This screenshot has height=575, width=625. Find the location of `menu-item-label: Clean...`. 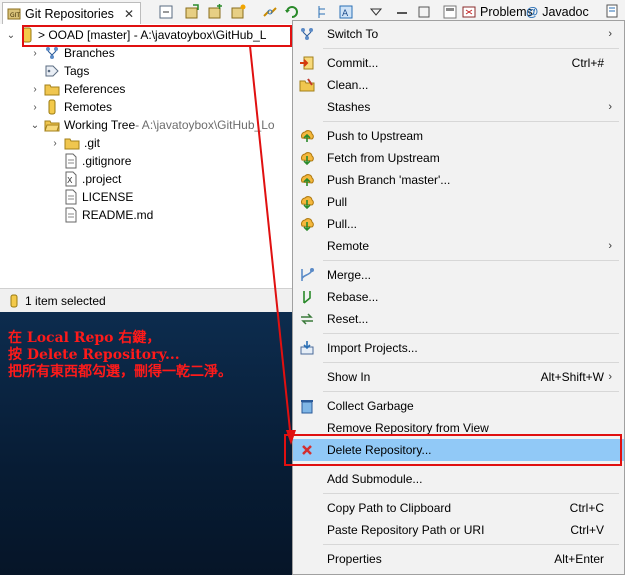

menu-item-label: Clean... is located at coordinates (348, 85).